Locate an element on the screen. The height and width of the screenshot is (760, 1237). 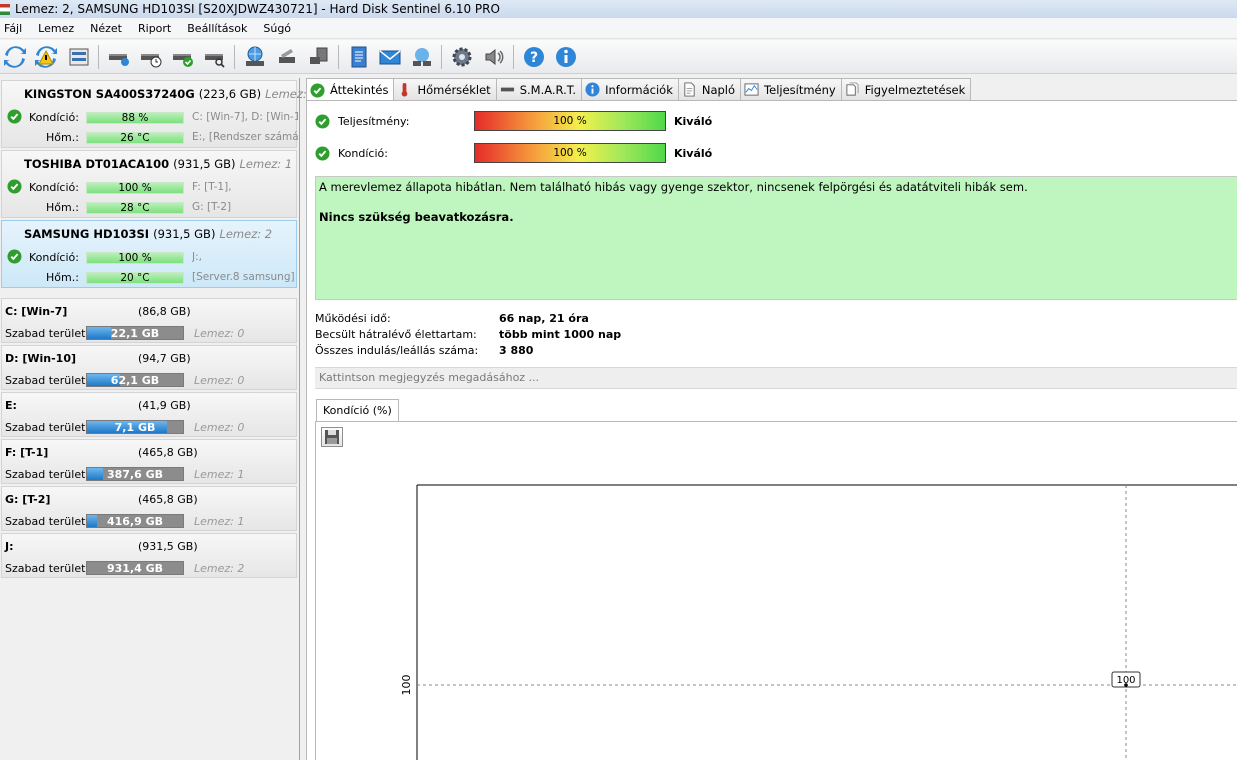
floppy-icon is located at coordinates (332, 437).